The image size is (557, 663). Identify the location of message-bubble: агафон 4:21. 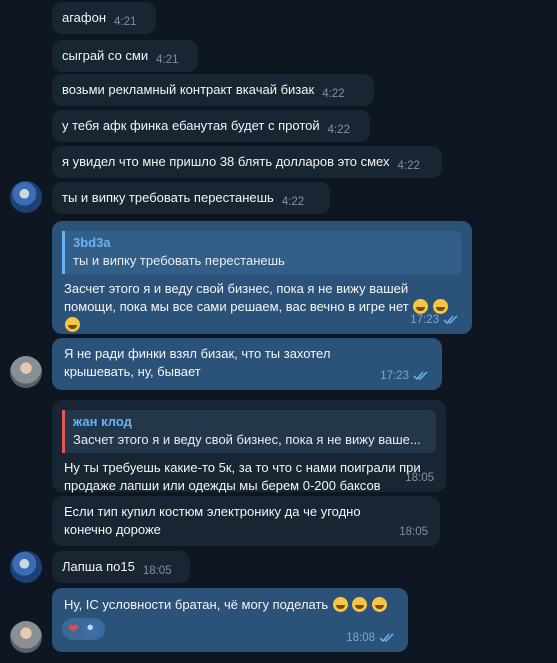
(104, 18).